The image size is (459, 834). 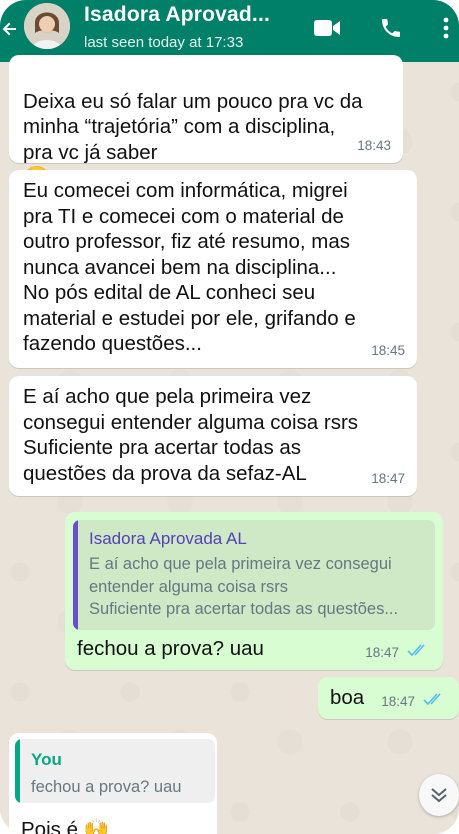 I want to click on scroll-to-bottom-button, so click(x=439, y=795).